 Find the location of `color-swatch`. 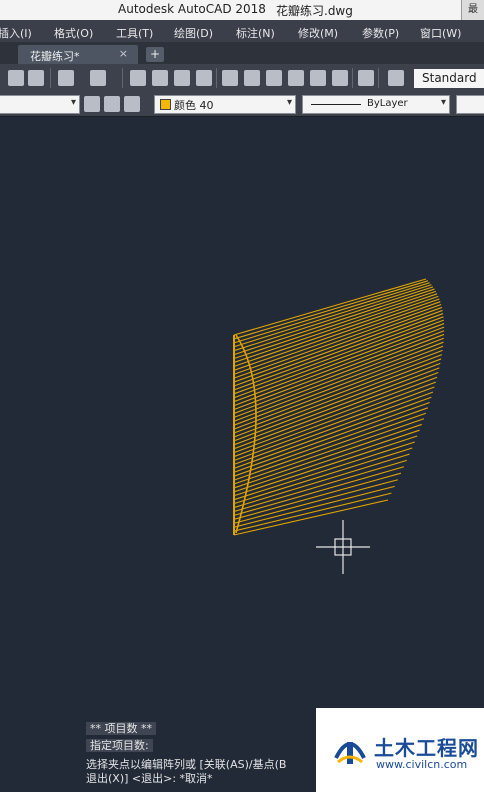

color-swatch is located at coordinates (165, 104).